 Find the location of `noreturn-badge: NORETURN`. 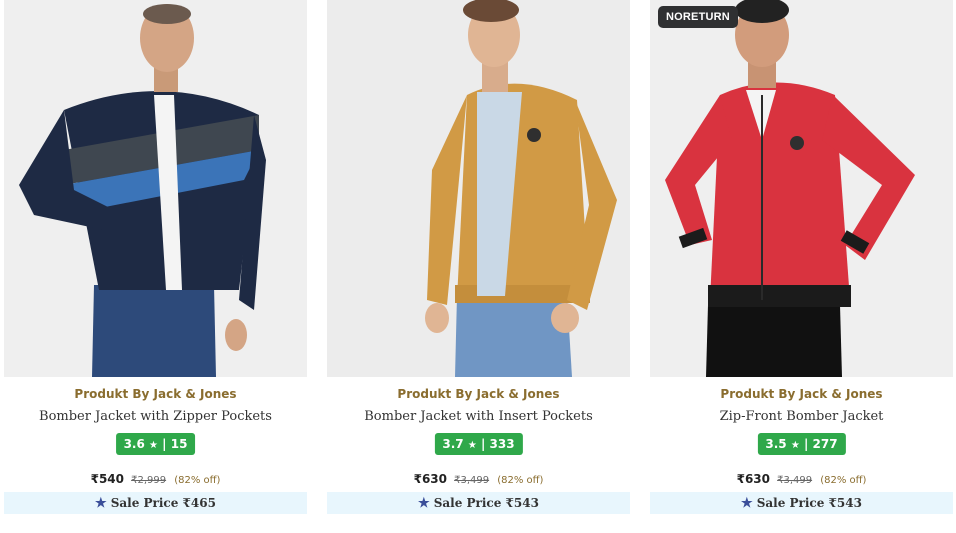

noreturn-badge: NORETURN is located at coordinates (698, 17).